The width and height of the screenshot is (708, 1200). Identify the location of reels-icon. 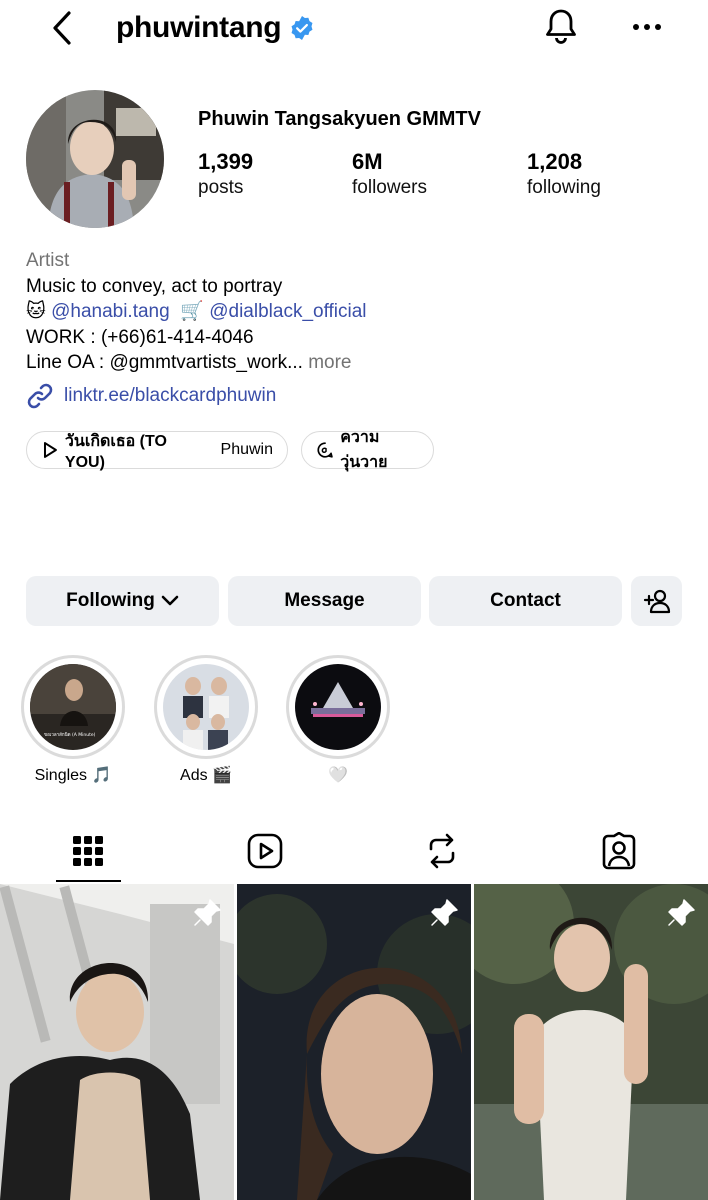
(265, 851).